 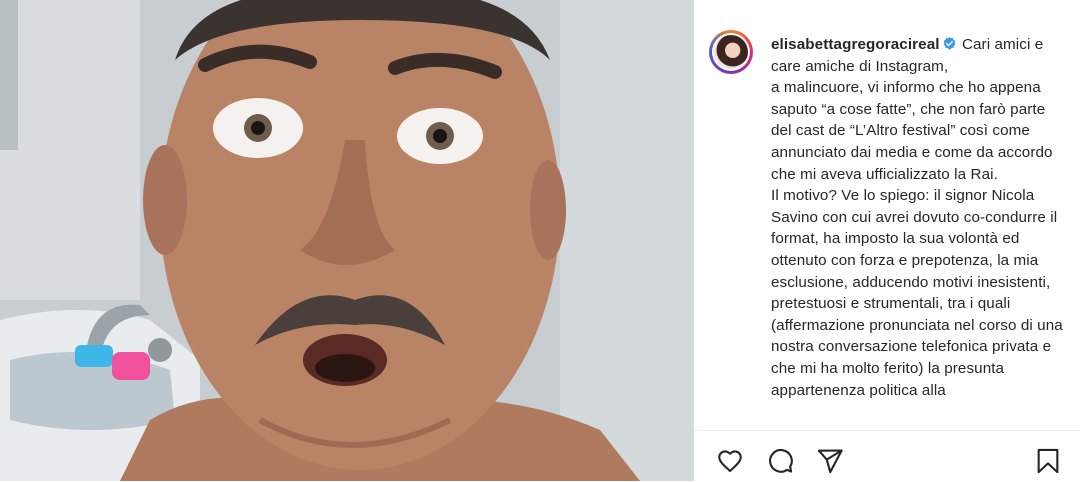 I want to click on share-button, so click(x=830, y=461).